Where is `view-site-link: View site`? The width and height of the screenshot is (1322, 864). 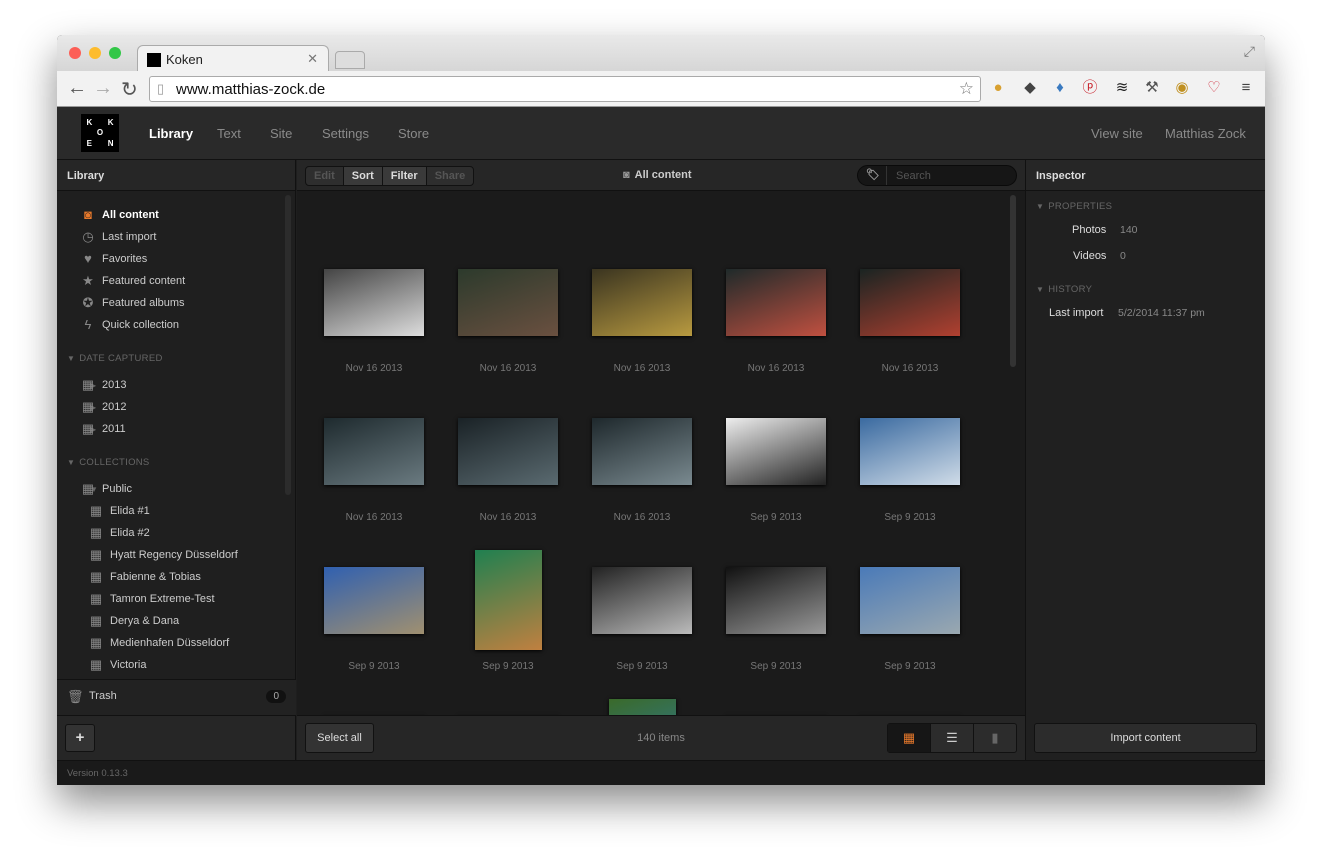
view-site-link: View site is located at coordinates (1117, 133).